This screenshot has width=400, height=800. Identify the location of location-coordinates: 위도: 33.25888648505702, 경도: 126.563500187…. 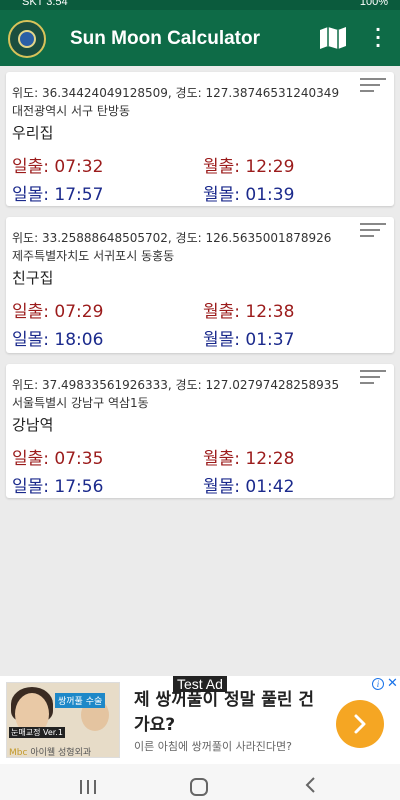
(172, 238).